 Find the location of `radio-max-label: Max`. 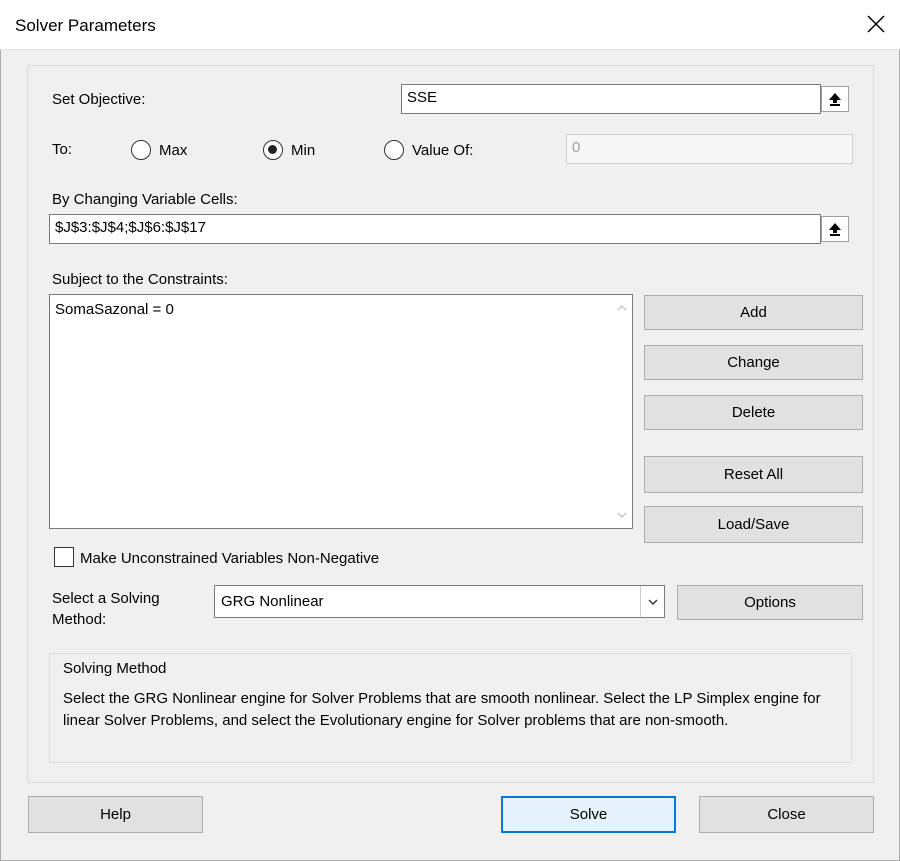

radio-max-label: Max is located at coordinates (173, 150).